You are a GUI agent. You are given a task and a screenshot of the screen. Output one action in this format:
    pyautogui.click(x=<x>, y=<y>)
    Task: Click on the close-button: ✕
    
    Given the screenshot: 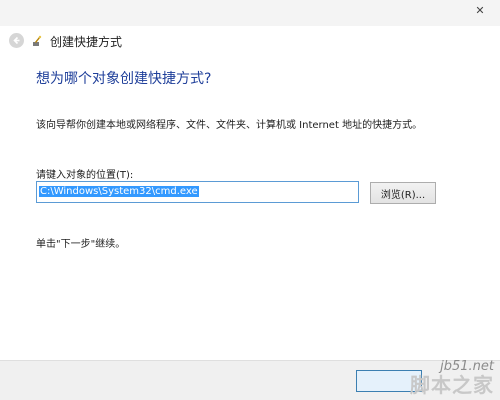 What is the action you would take?
    pyautogui.click(x=480, y=10)
    